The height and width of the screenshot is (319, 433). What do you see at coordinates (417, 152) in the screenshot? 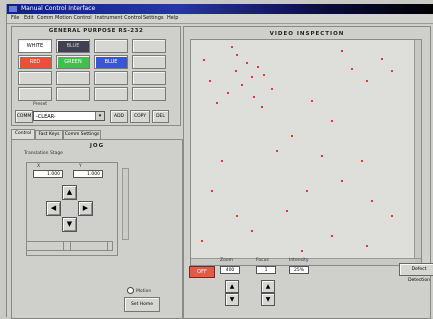
I see `vertical-scrollbar` at bounding box center [417, 152].